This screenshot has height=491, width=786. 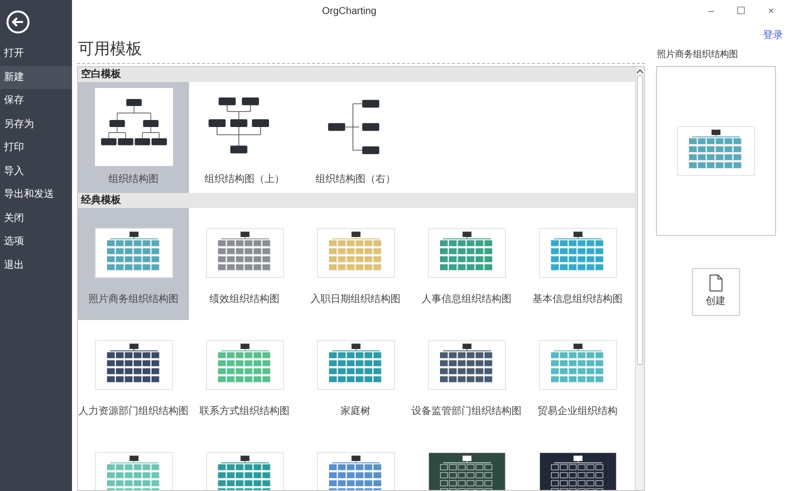 What do you see at coordinates (741, 11) in the screenshot?
I see `window-control: ☐` at bounding box center [741, 11].